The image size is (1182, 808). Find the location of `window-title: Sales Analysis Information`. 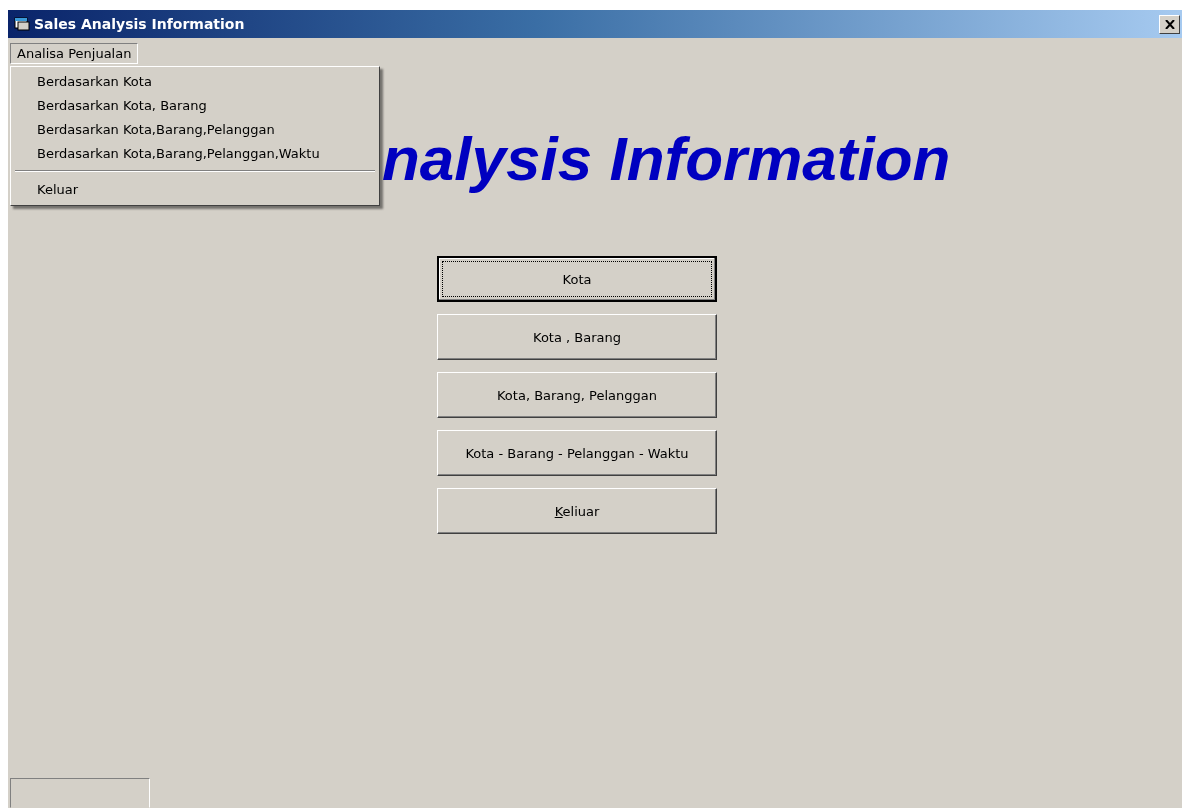

window-title: Sales Analysis Information is located at coordinates (140, 24).